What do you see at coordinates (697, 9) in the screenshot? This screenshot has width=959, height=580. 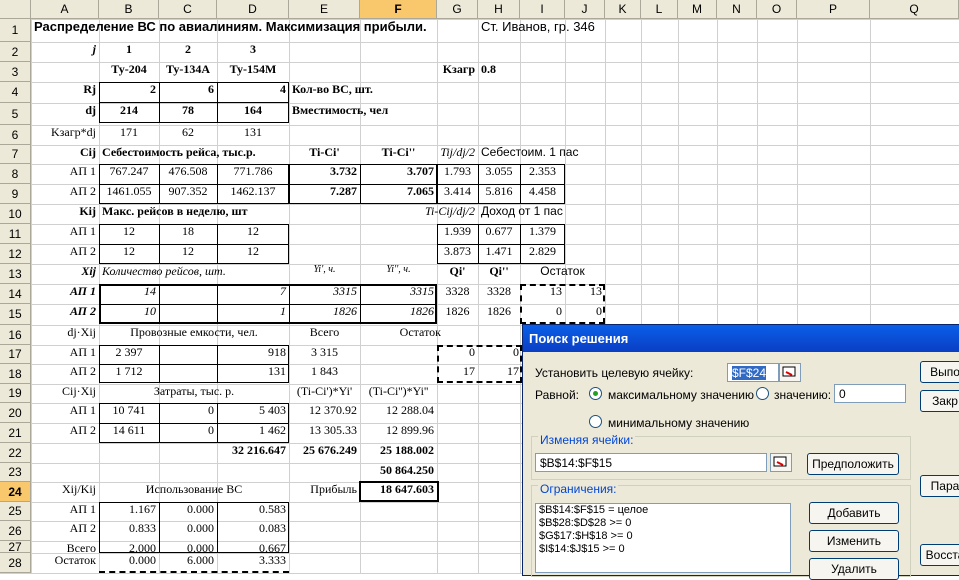 I see `column-header: M` at bounding box center [697, 9].